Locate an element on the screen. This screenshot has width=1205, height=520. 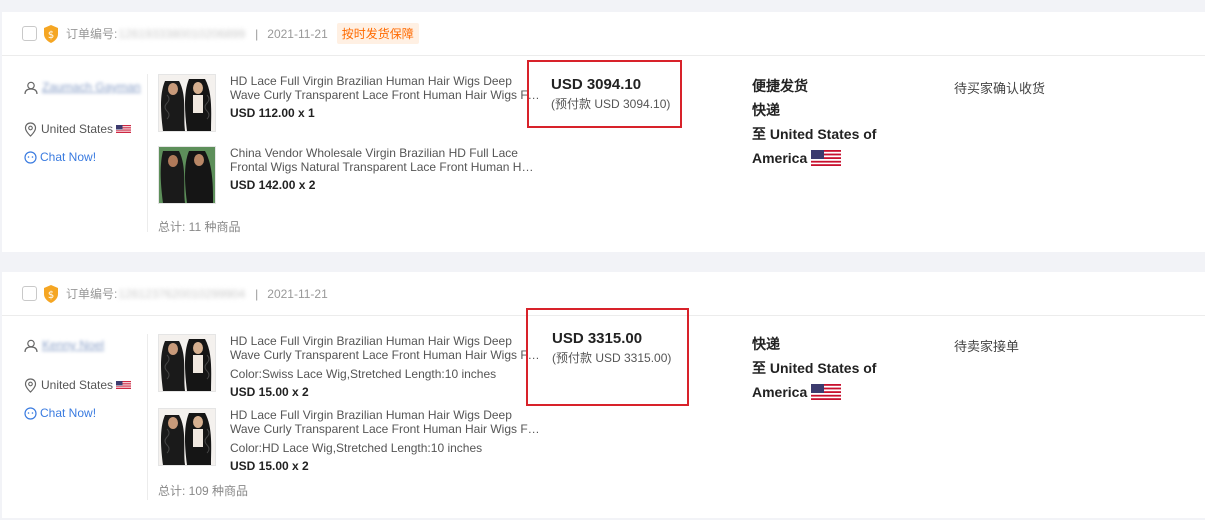
order-status: 待买家确认收货 is located at coordinates (1000, 88).